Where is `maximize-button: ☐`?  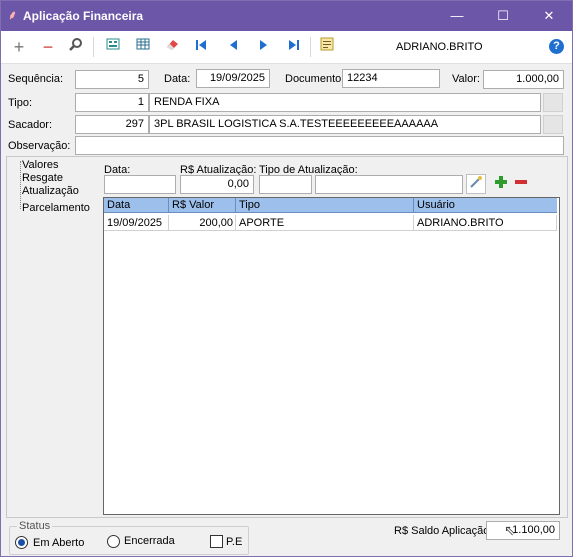
maximize-button: ☐ is located at coordinates (503, 16).